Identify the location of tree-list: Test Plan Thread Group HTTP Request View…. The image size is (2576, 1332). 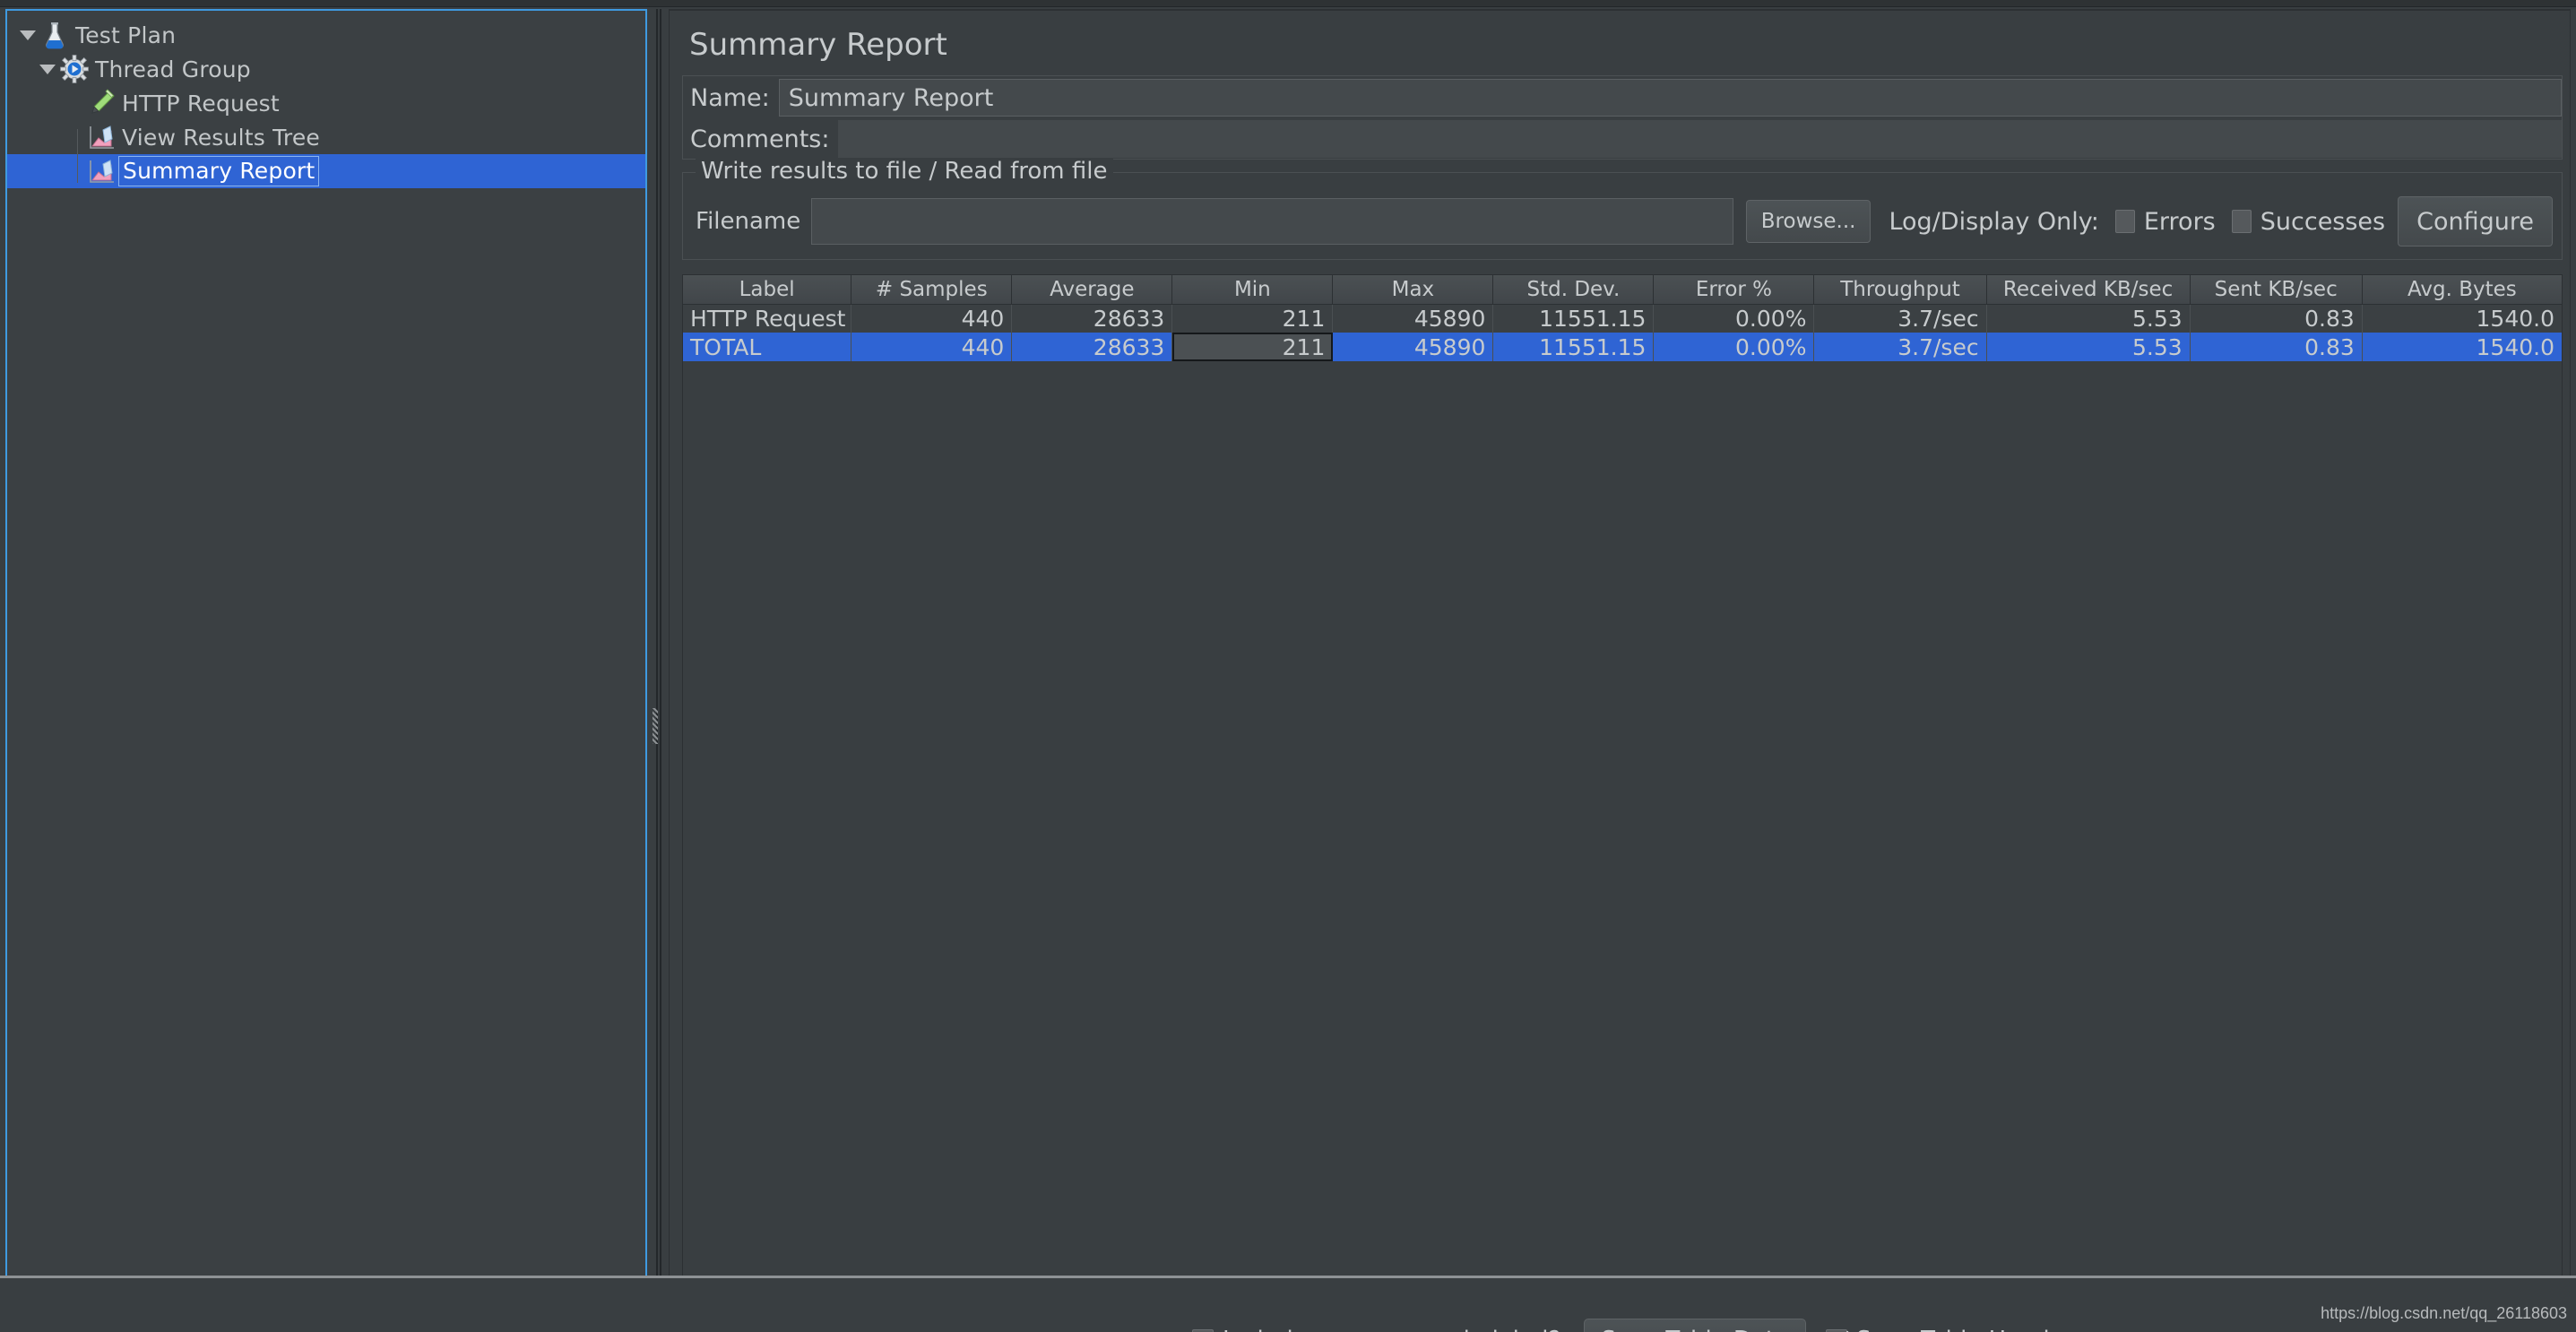
(326, 99).